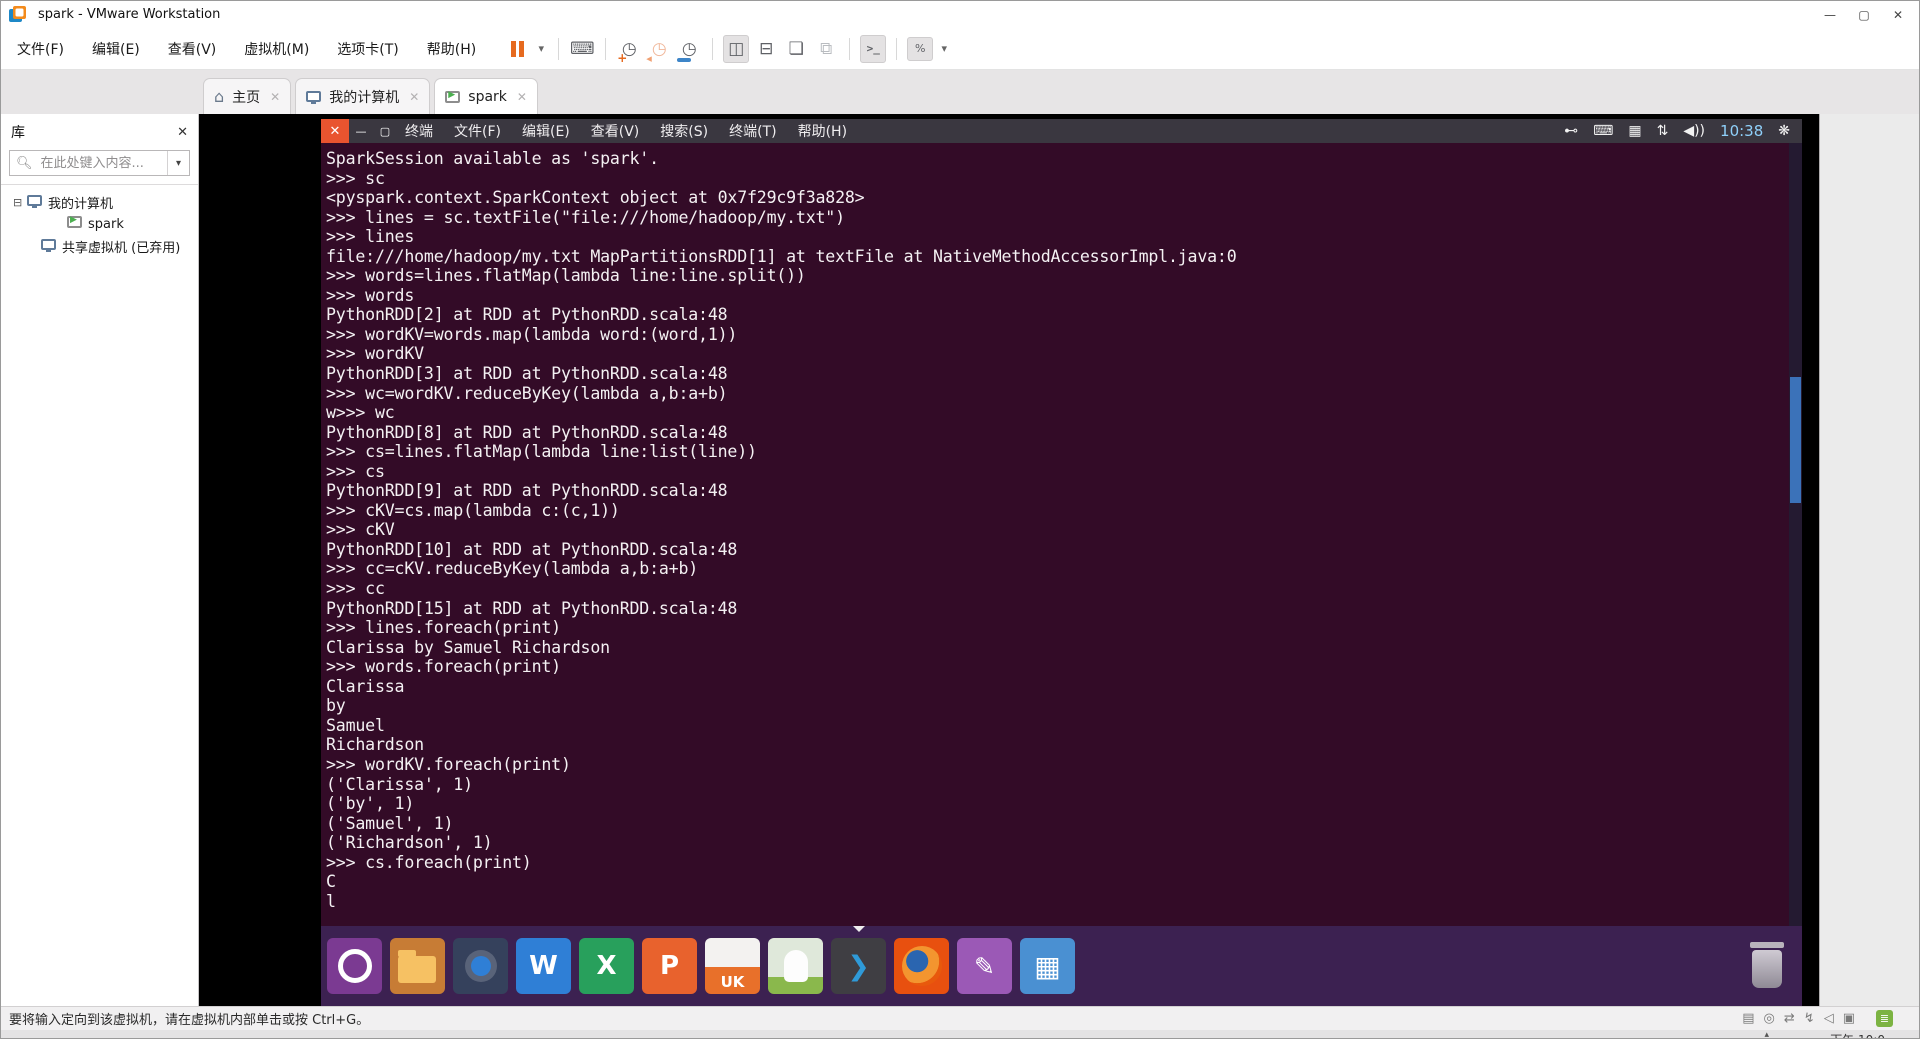 Image resolution: width=1920 pixels, height=1039 pixels. I want to click on excel-icon: X, so click(606, 966).